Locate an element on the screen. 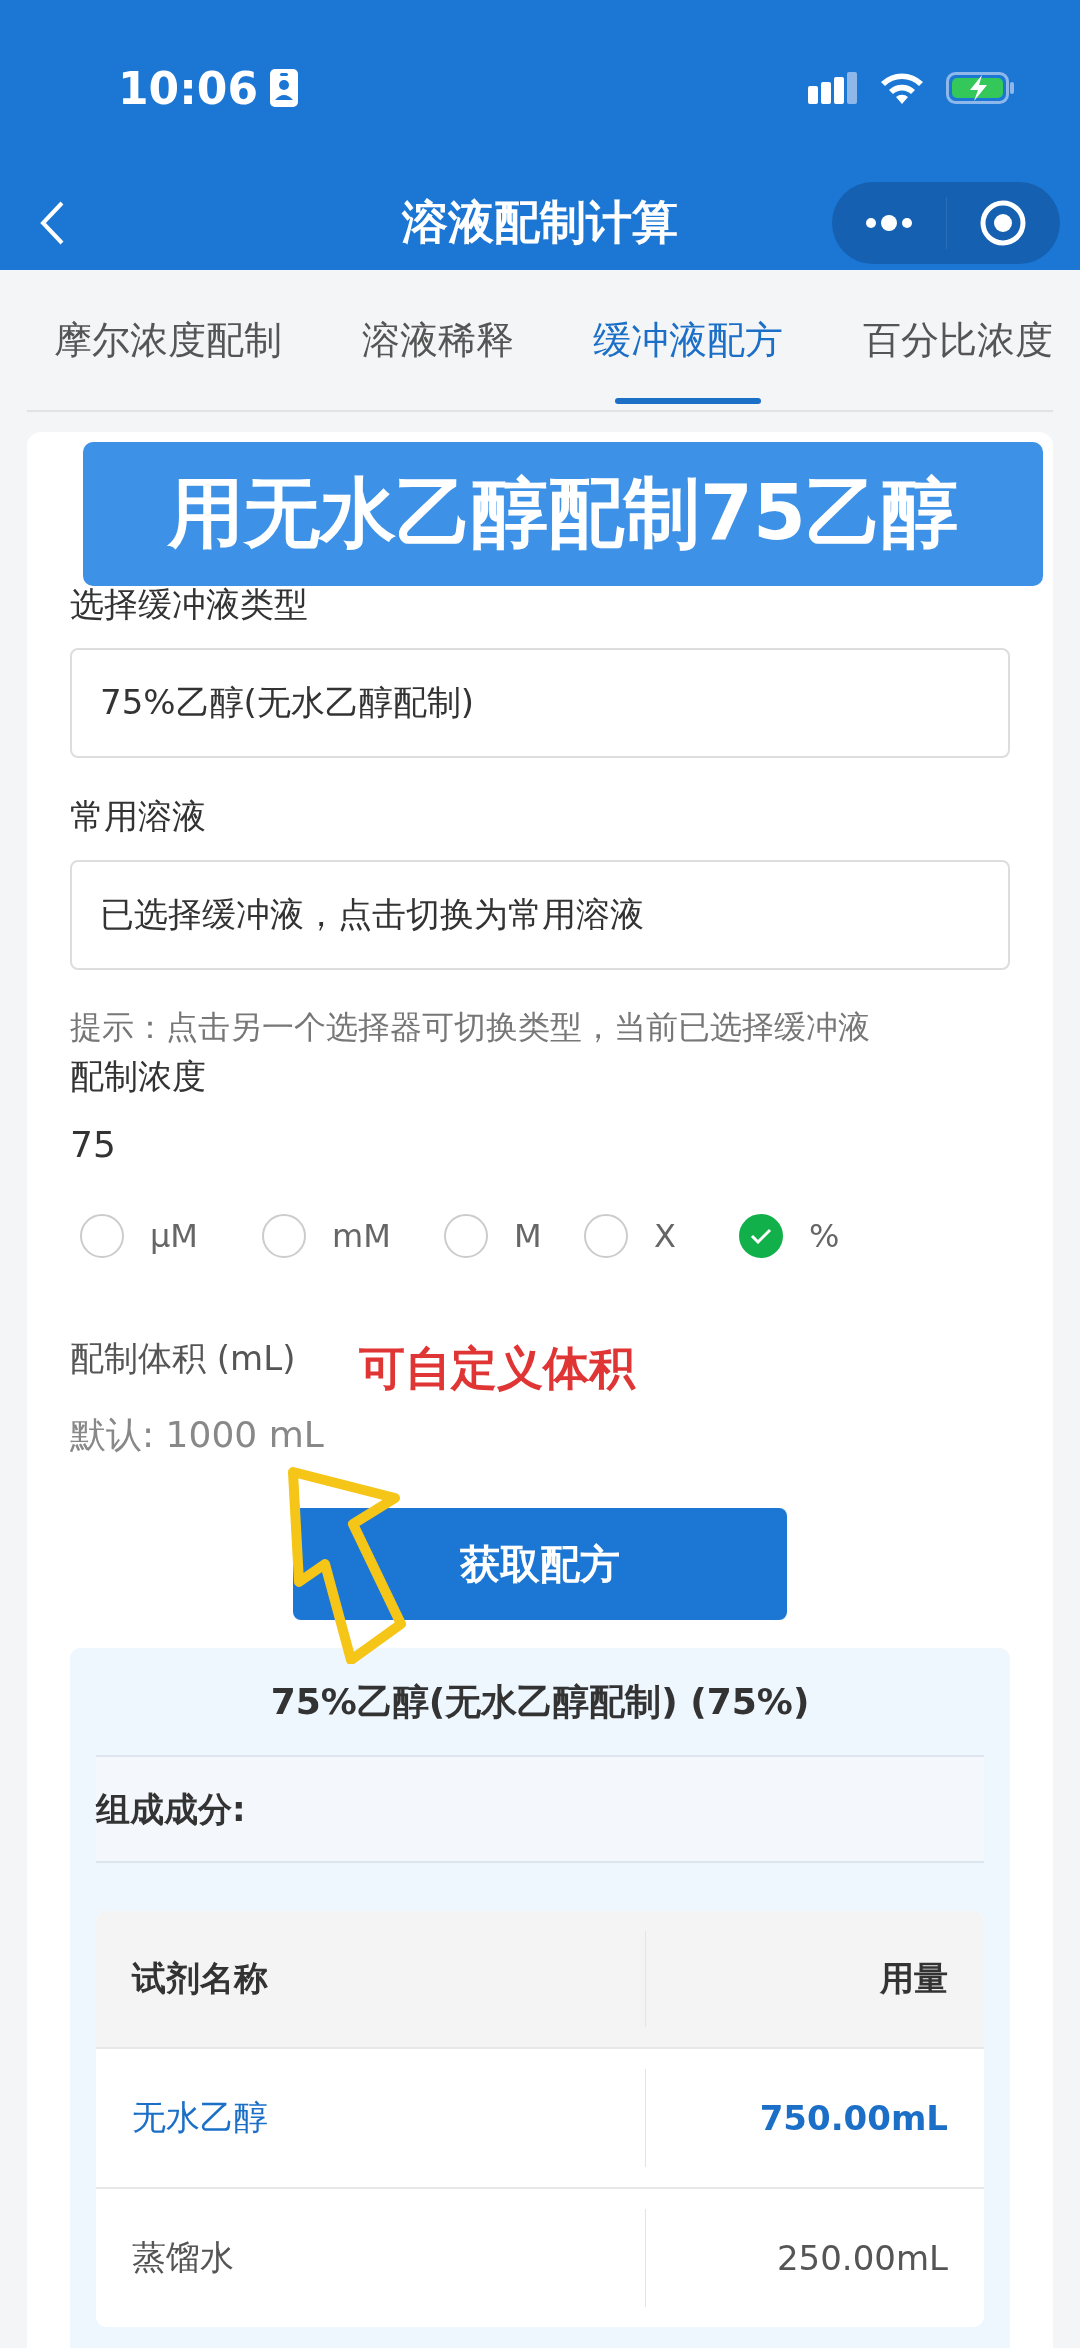  tab: 缓冲液配方 is located at coordinates (688, 340).